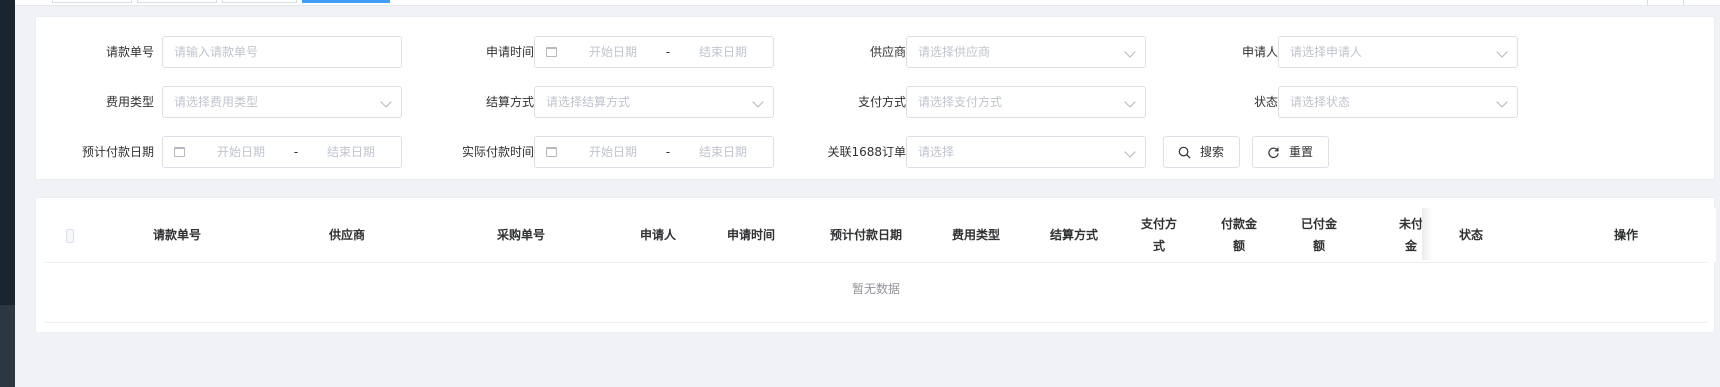 Image resolution: width=1720 pixels, height=387 pixels. What do you see at coordinates (751, 235) in the screenshot?
I see `col-apply-time: 申请时间` at bounding box center [751, 235].